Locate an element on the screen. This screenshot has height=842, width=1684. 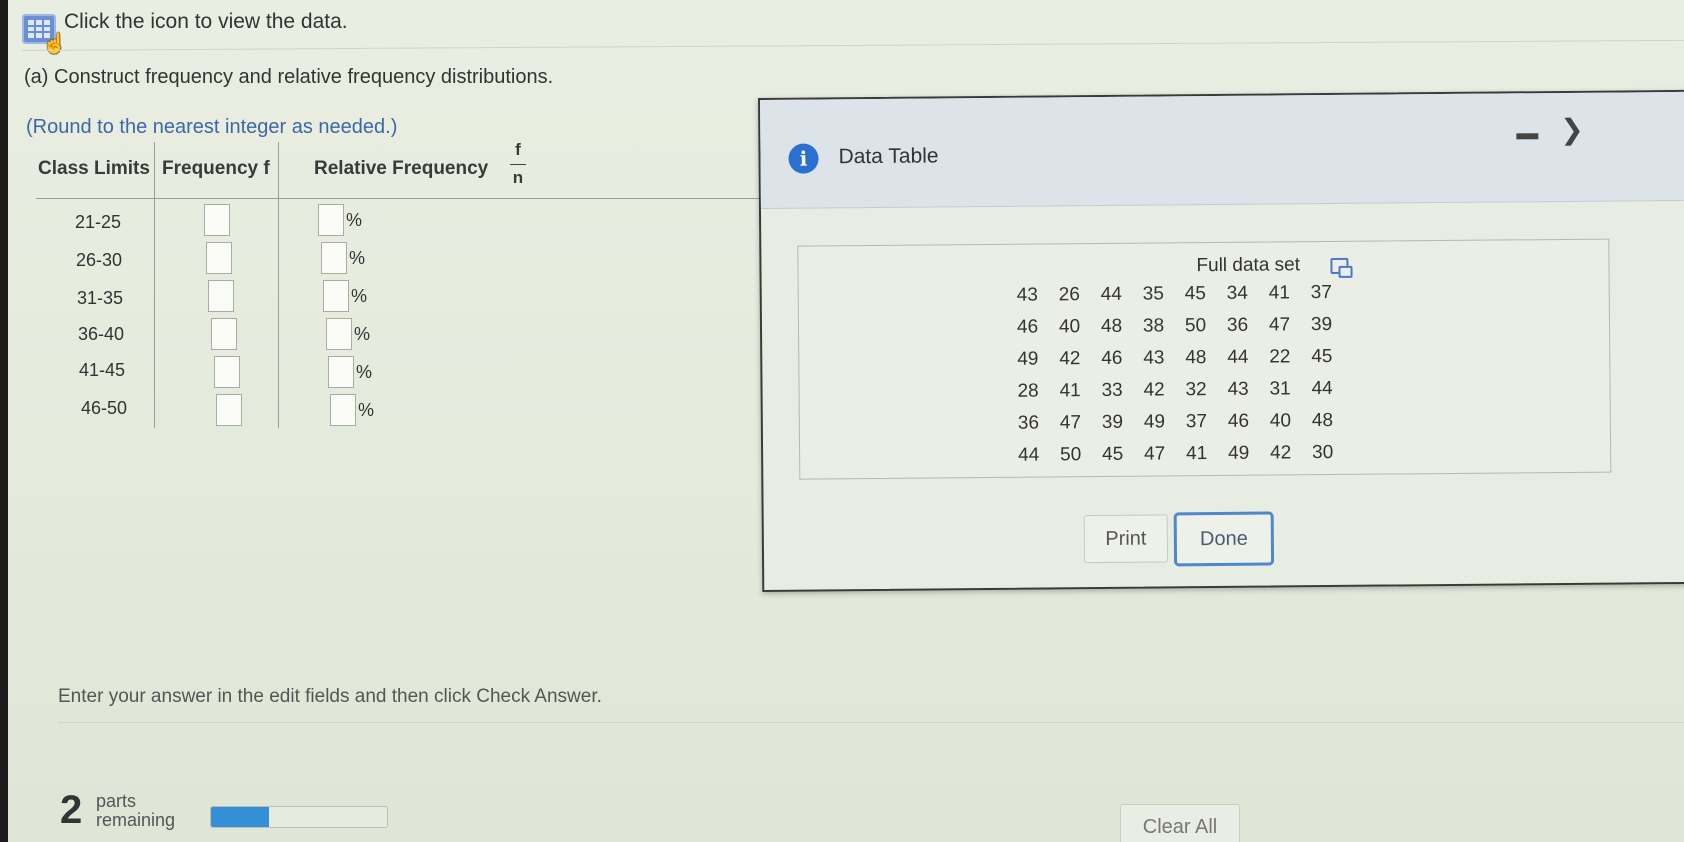
close-icon: ❯ is located at coordinates (1572, 129).